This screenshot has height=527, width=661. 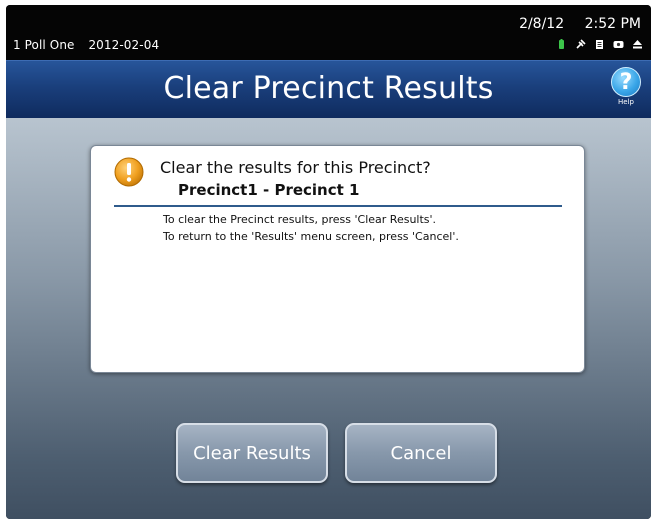 I want to click on clear-results-button: Clear Results, so click(x=252, y=453).